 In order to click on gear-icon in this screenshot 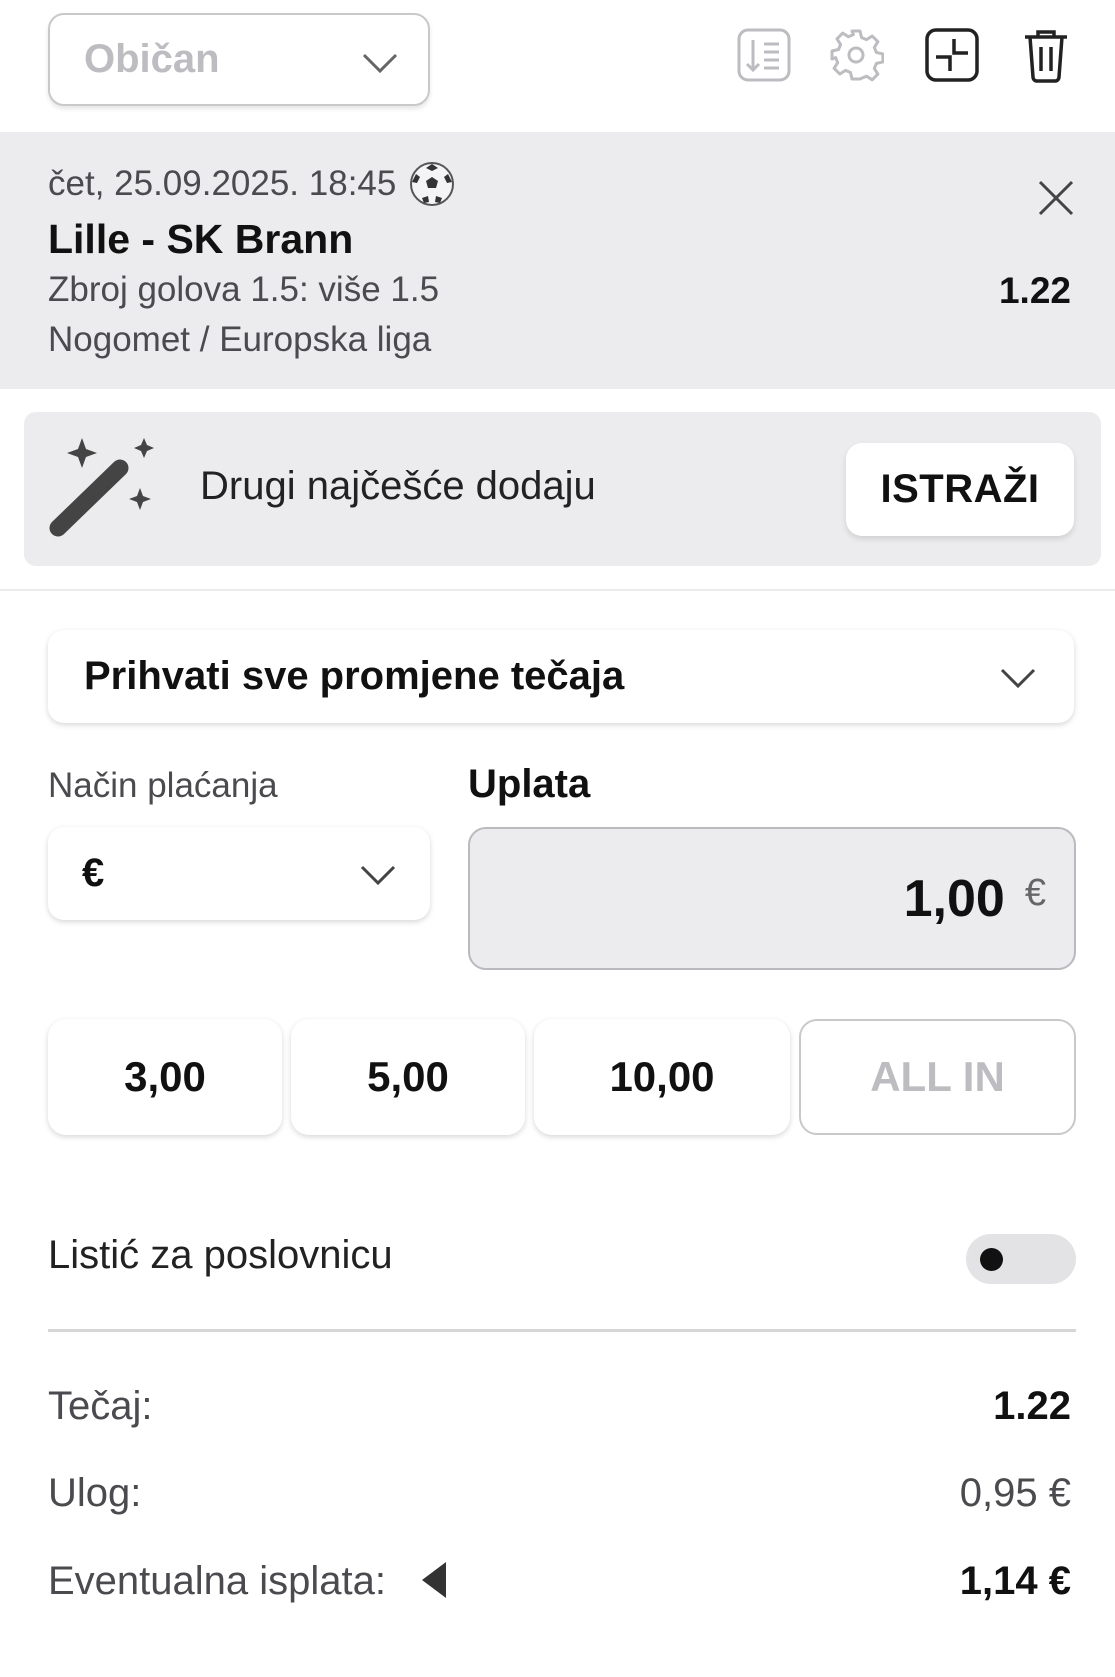, I will do `click(856, 55)`.